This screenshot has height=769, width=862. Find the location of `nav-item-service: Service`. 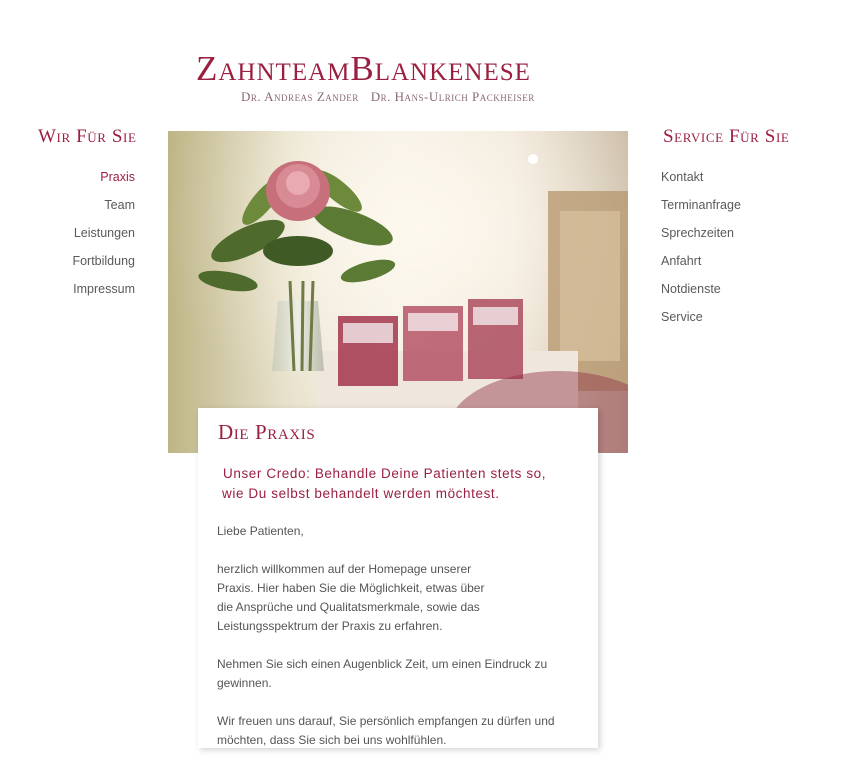

nav-item-service: Service is located at coordinates (741, 322).